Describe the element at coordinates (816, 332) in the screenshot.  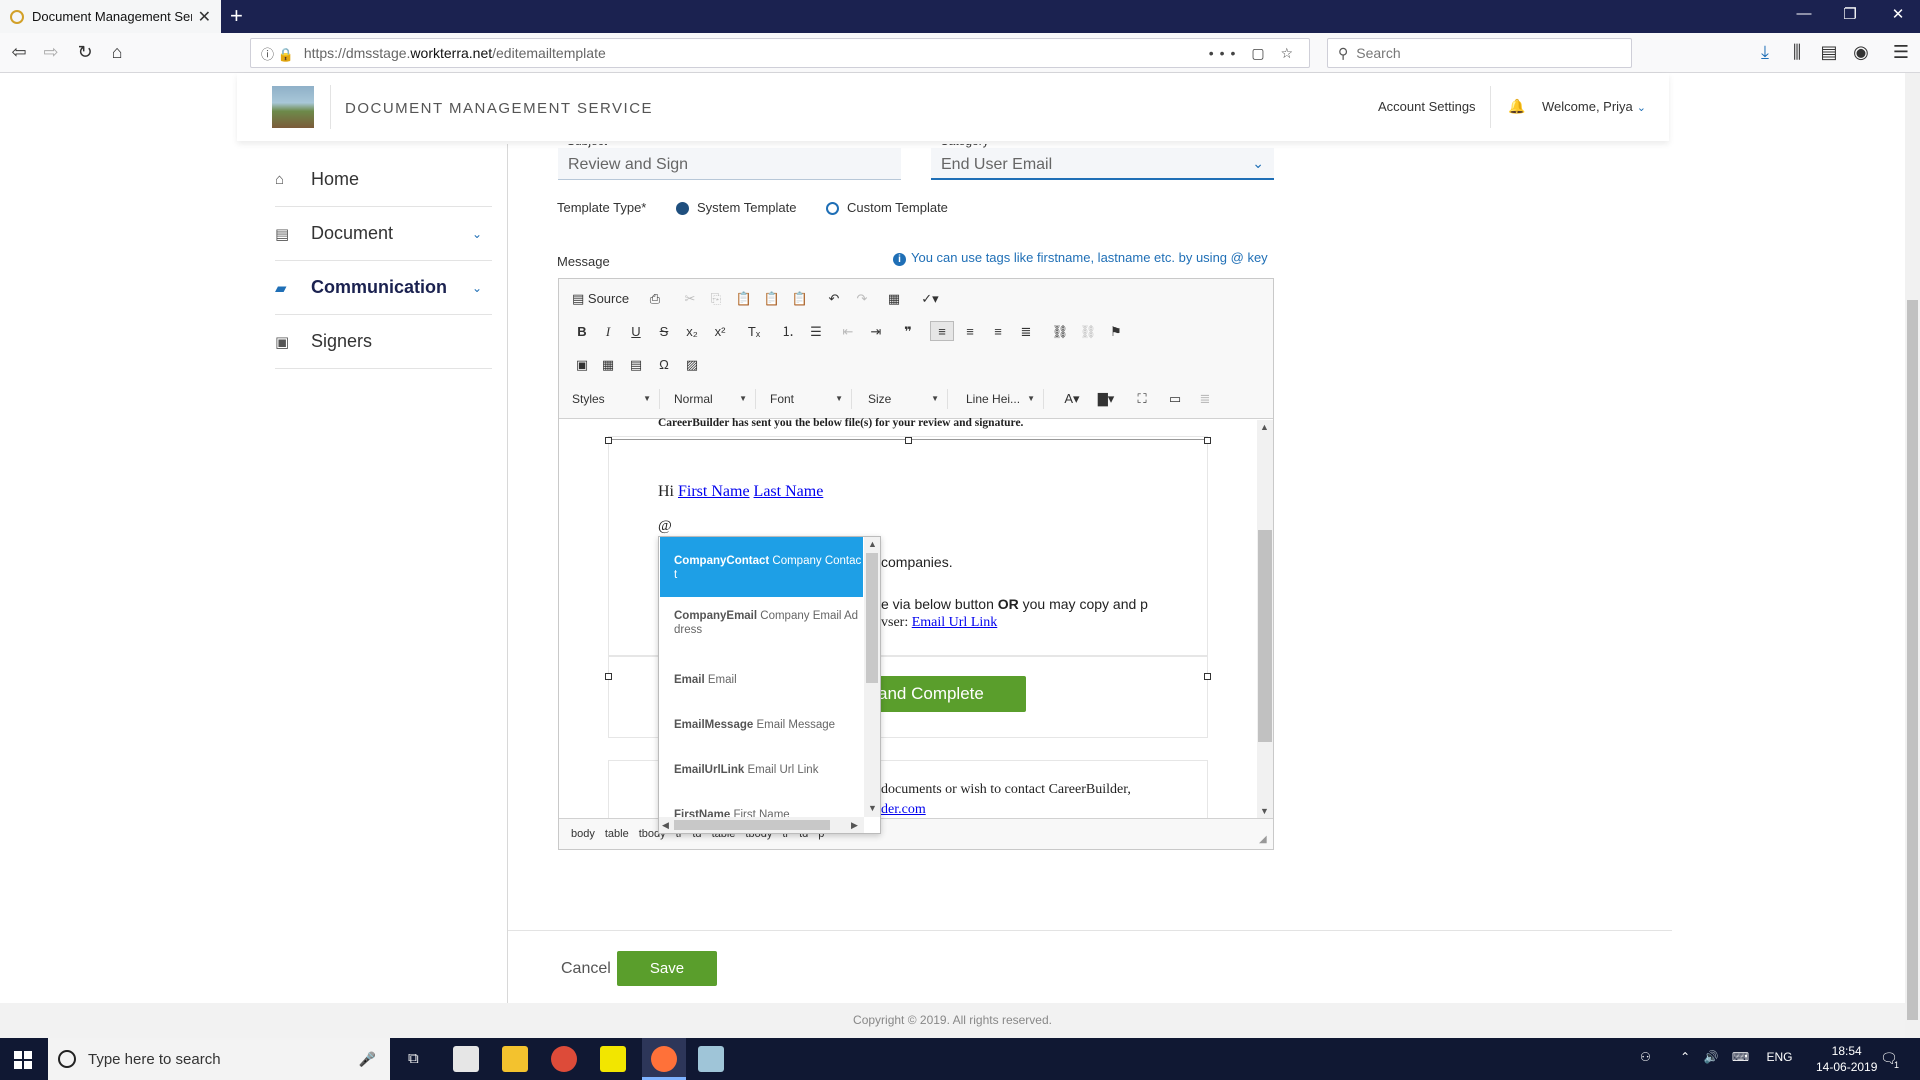
I see `bulleted-list-icon: ☰` at that location.